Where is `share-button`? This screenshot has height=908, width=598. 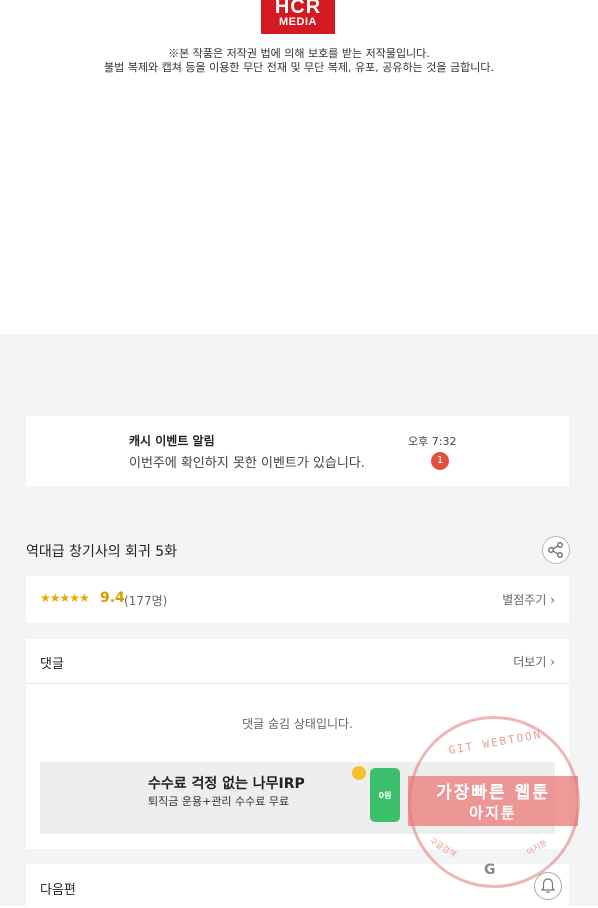 share-button is located at coordinates (556, 550).